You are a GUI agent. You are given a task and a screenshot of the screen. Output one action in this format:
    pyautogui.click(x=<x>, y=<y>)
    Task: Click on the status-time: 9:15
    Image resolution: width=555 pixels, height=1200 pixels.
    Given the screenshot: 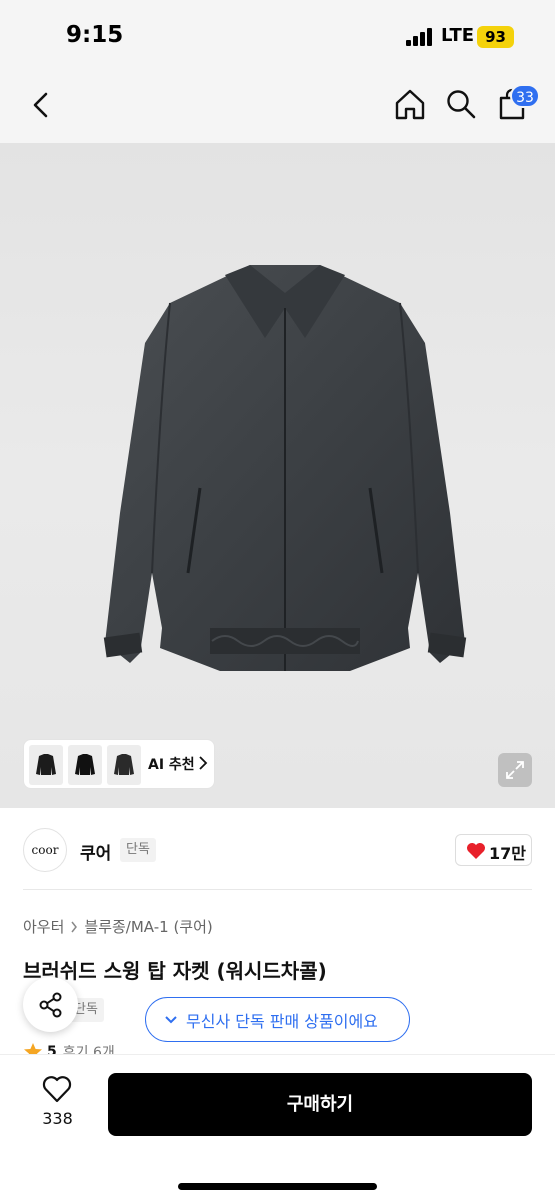 What is the action you would take?
    pyautogui.click(x=95, y=35)
    